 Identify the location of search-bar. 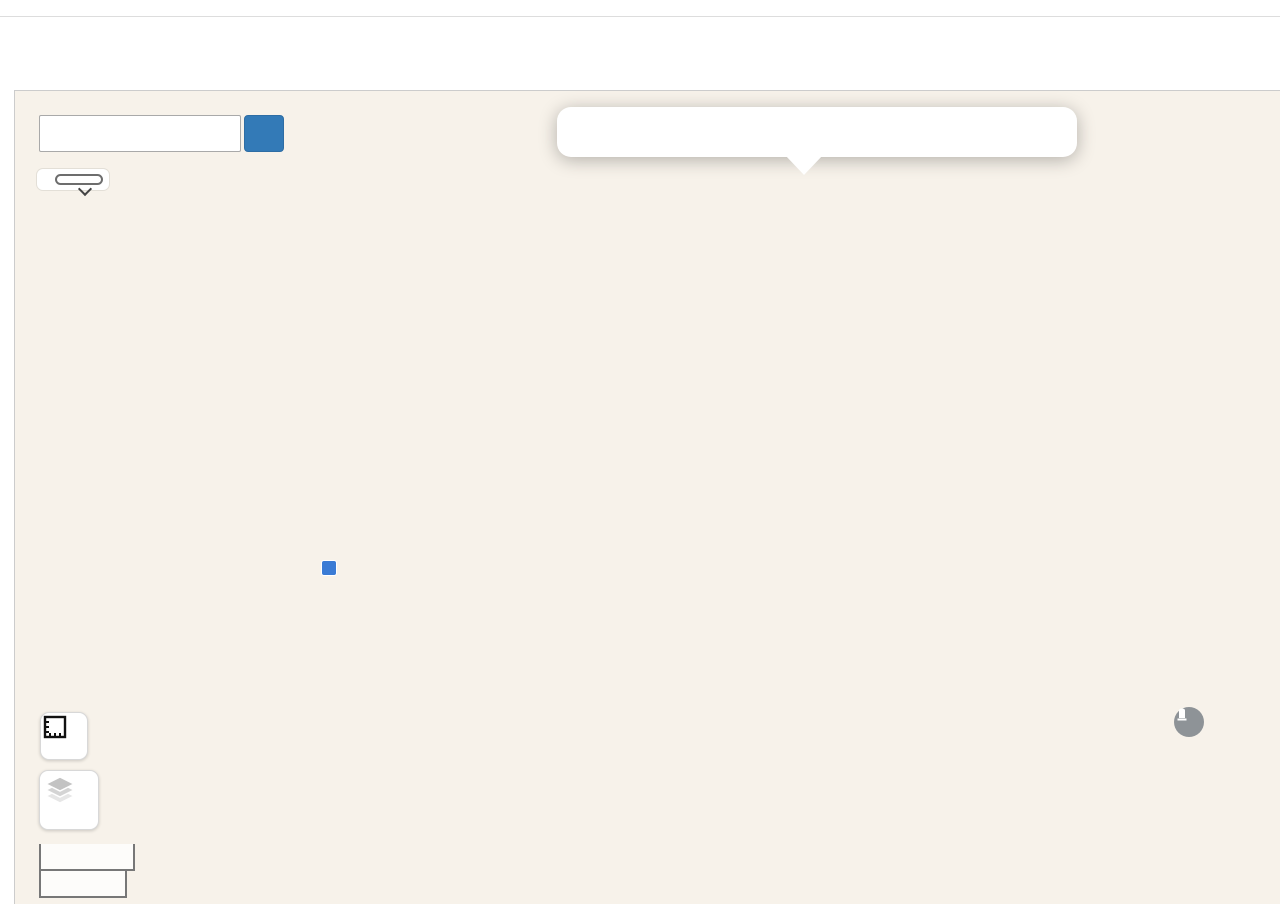
(161, 133).